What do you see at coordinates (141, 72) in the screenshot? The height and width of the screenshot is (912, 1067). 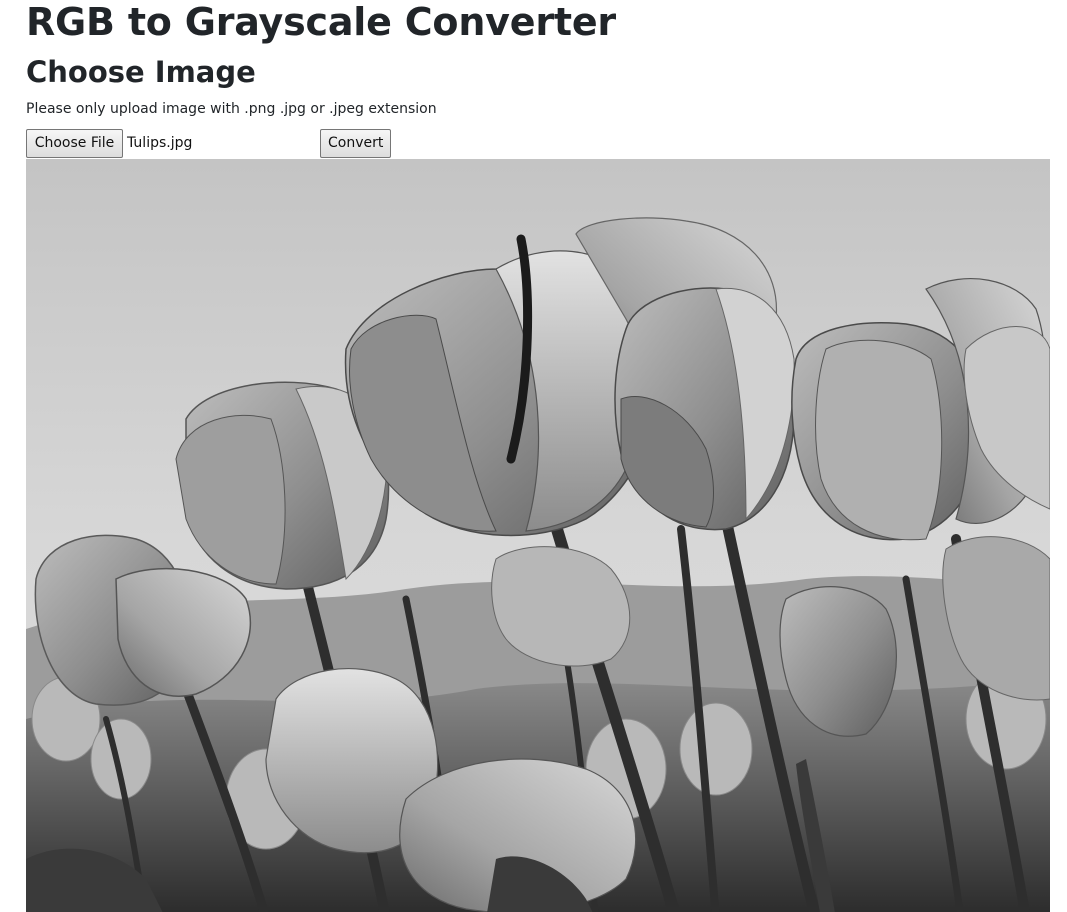 I see `section-heading: Choose Image` at bounding box center [141, 72].